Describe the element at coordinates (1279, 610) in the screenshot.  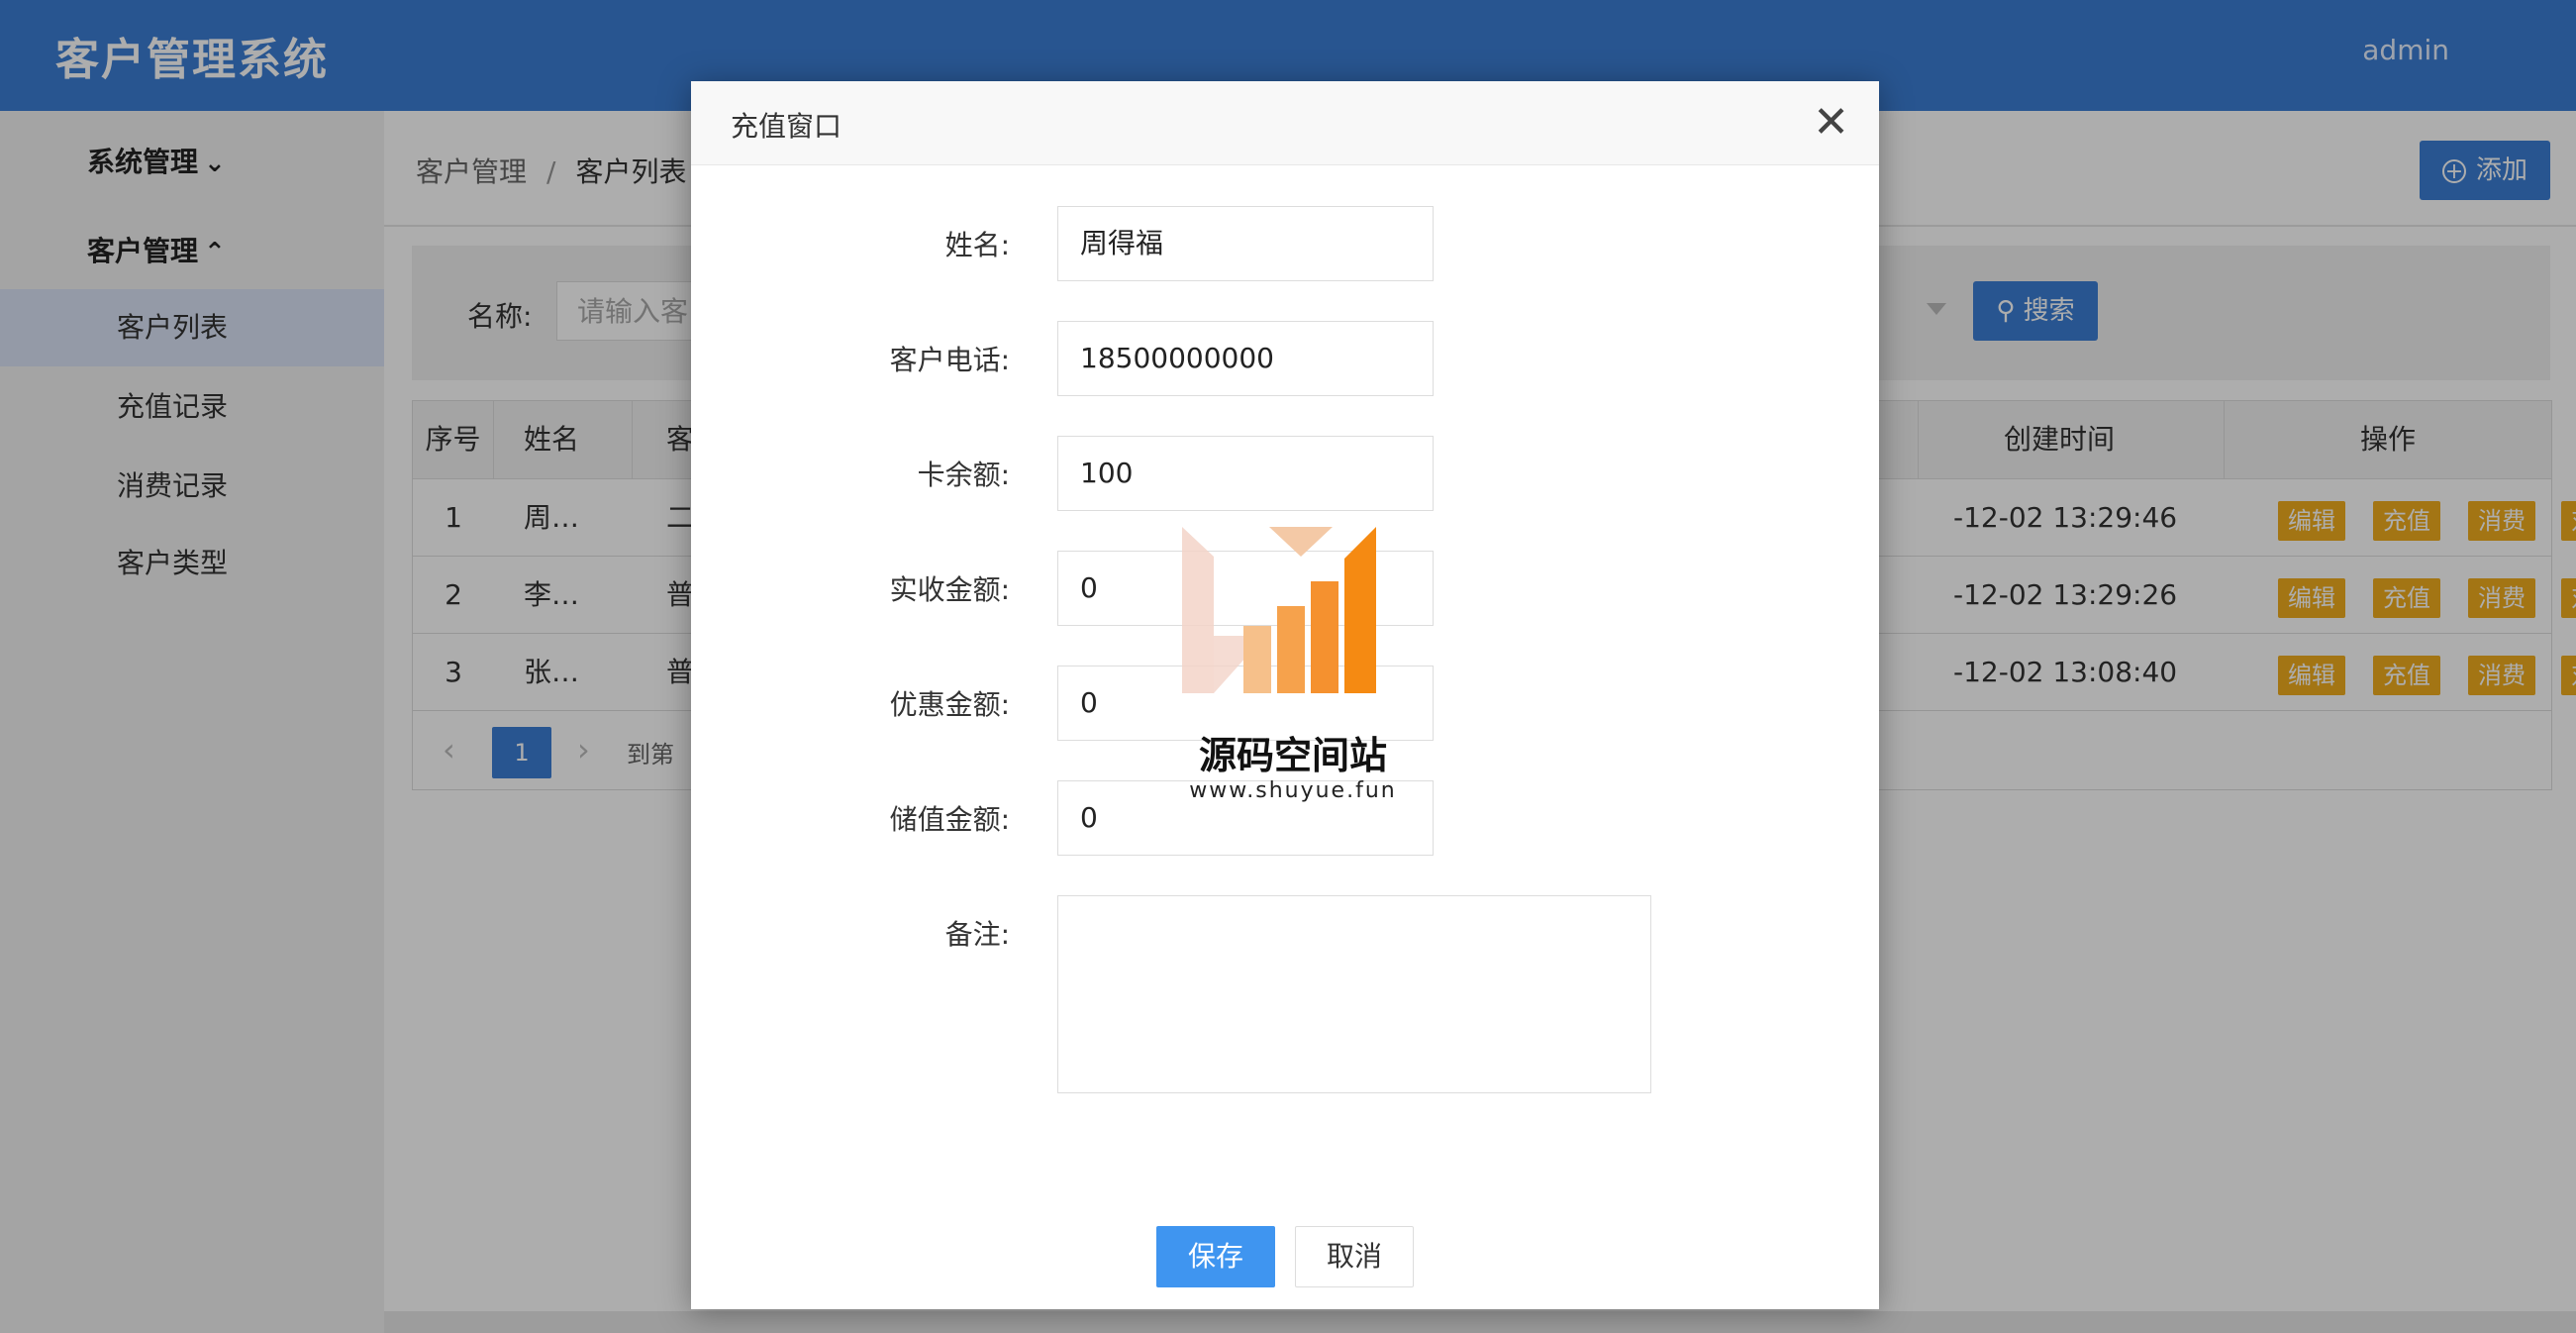
I see `watermark-logo-icon` at that location.